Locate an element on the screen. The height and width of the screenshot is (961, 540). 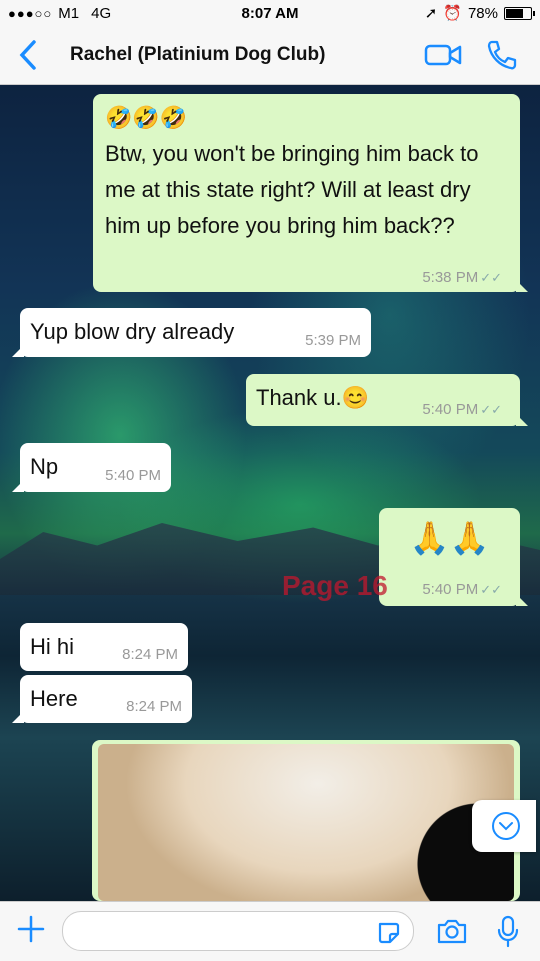
chevron-down-circle-icon is located at coordinates (506, 826).